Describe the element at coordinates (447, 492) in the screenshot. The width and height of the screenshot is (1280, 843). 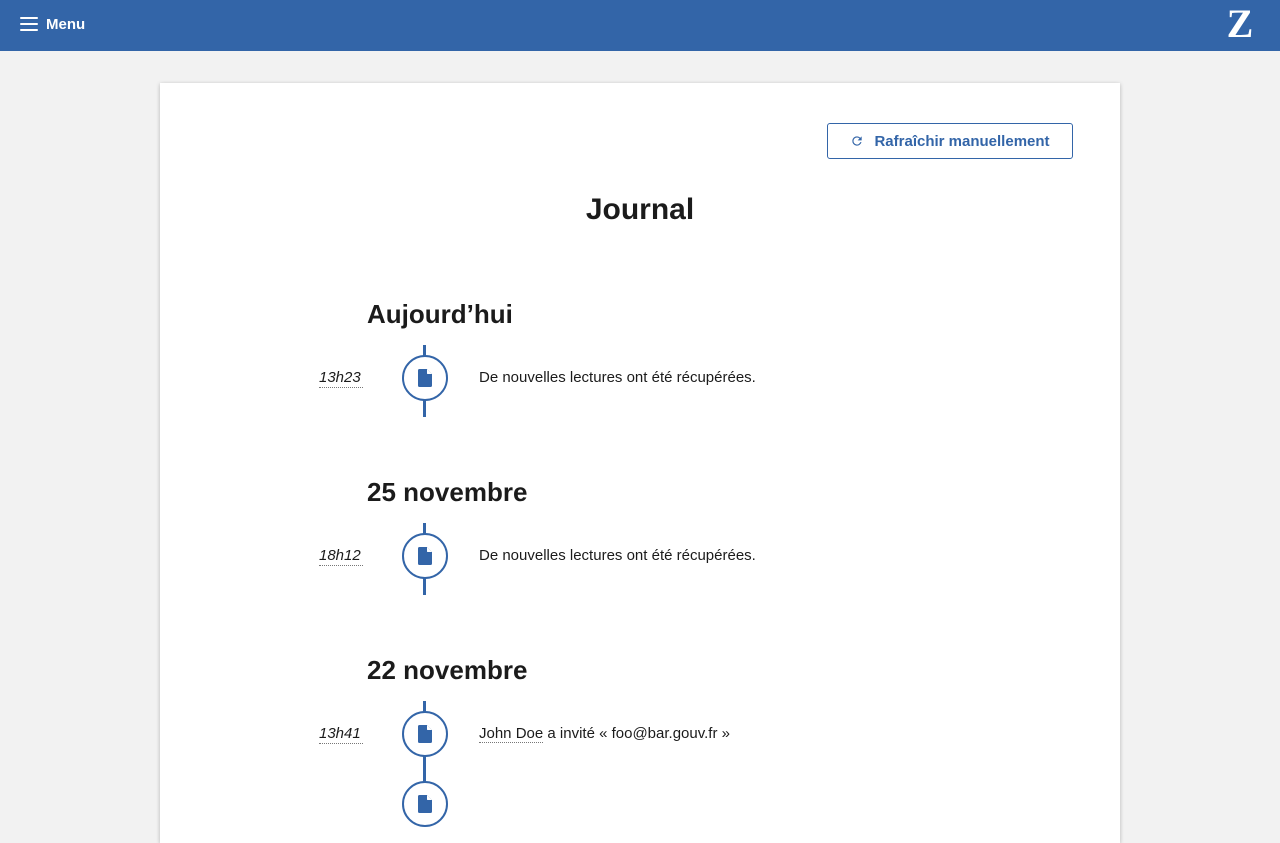
I see `day-heading-25-nov: 25 novembre` at that location.